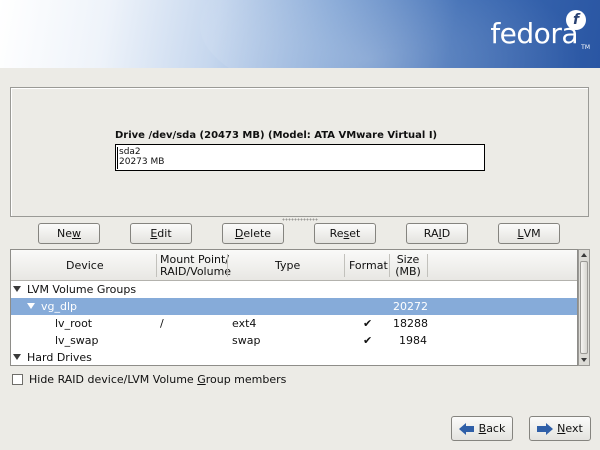  What do you see at coordinates (545, 428) in the screenshot?
I see `next-arrow-icon` at bounding box center [545, 428].